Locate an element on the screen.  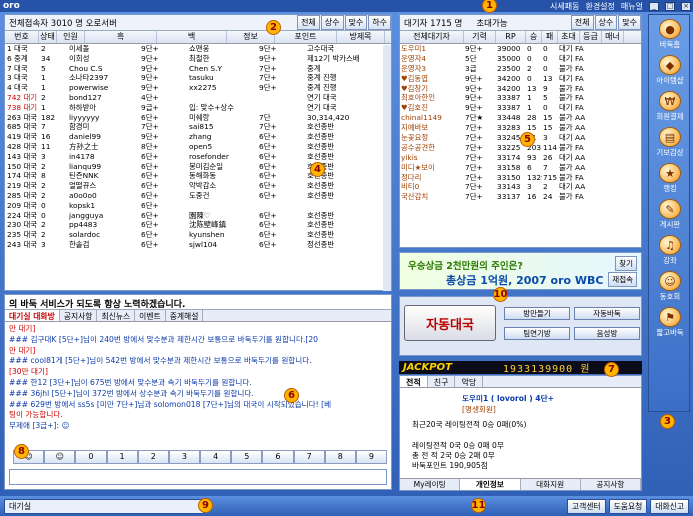
room-row: 174 대국8틴즌NNK6단+동해화동6단+호선종반 is located at coordinates (198, 176).